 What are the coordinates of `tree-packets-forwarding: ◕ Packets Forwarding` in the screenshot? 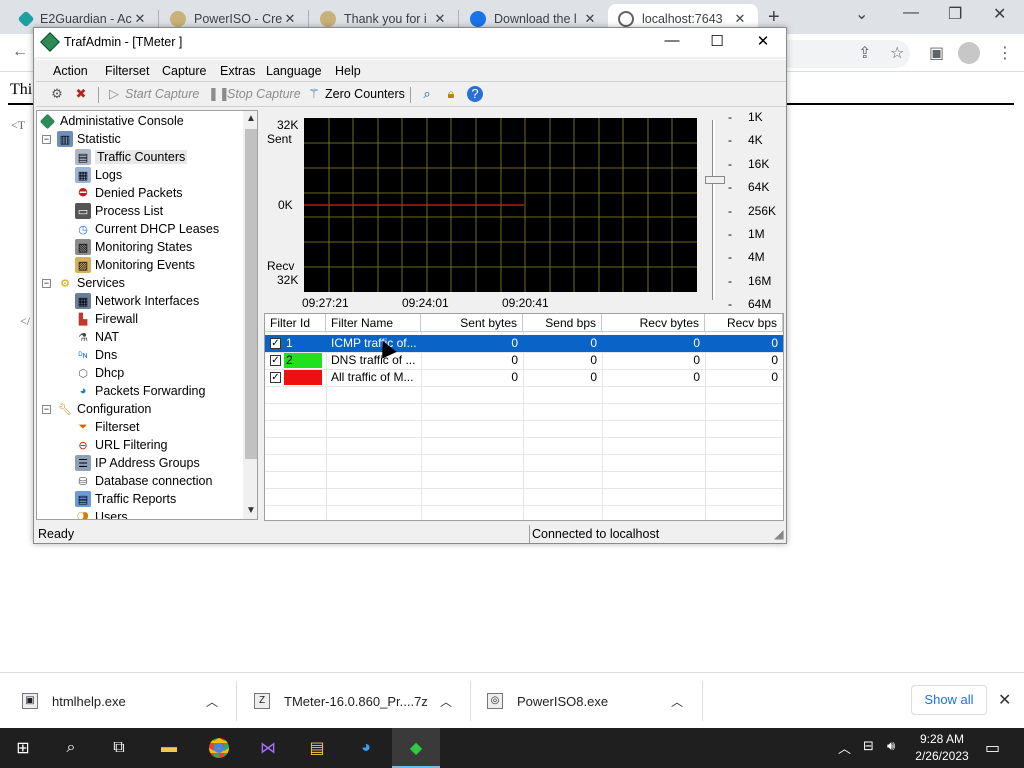 It's located at (140, 391).